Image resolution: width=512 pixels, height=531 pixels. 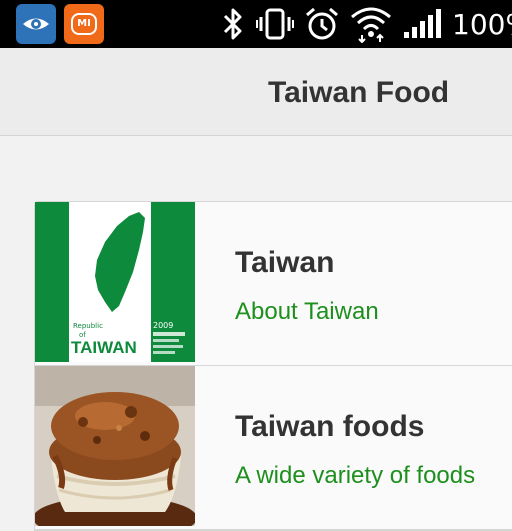 I want to click on wifi-icon, so click(x=371, y=24).